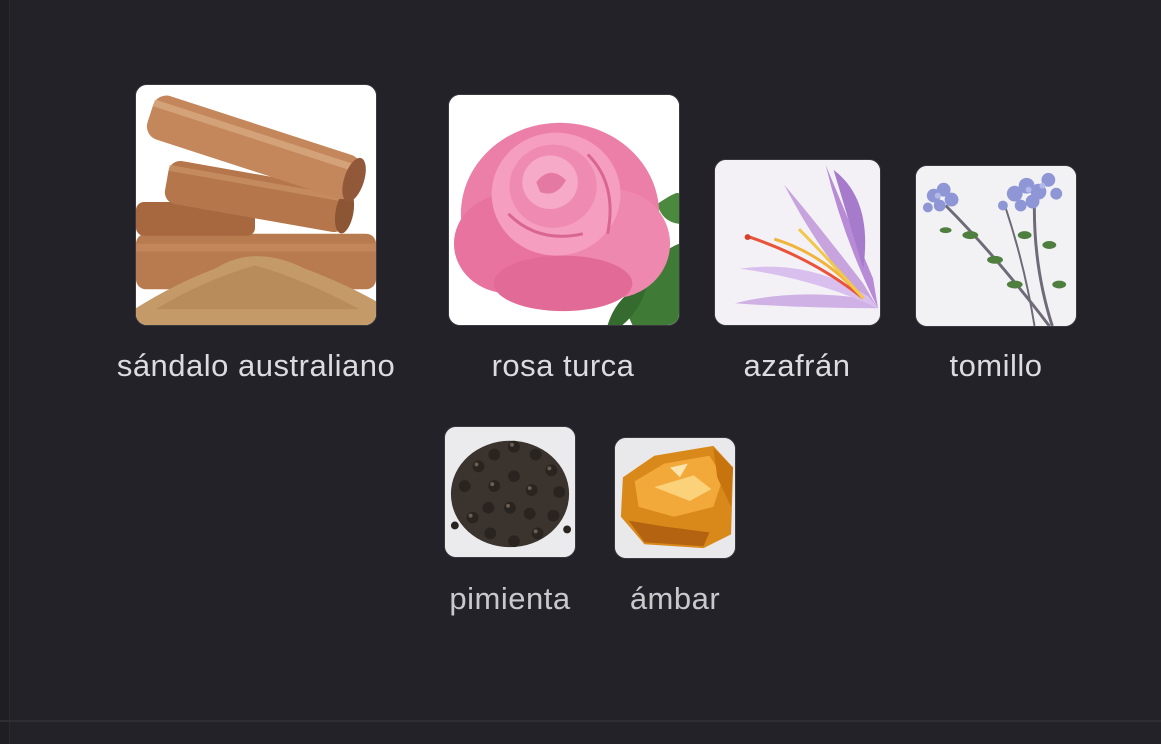 The height and width of the screenshot is (744, 1161). I want to click on sandalwood-image, so click(256, 205).